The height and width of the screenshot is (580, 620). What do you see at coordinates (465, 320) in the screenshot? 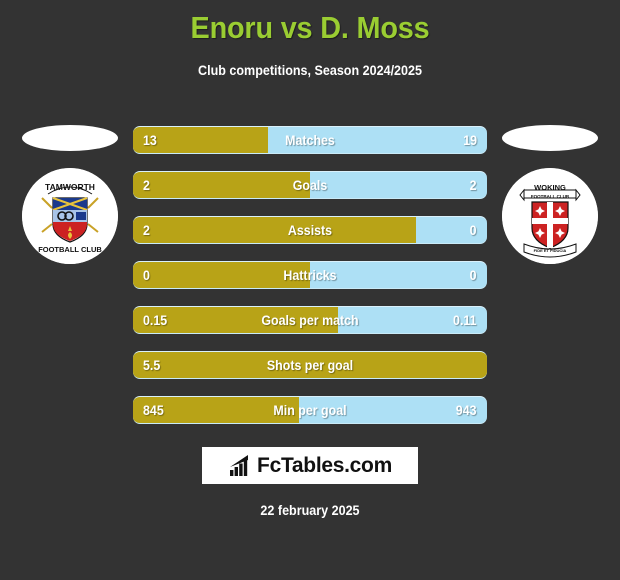
I see `away-value: 0.11` at bounding box center [465, 320].